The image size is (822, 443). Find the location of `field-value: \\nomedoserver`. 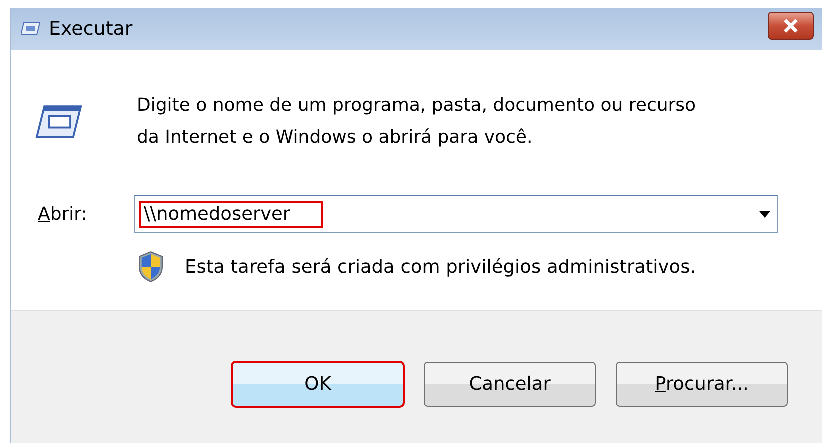

field-value: \\nomedoserver is located at coordinates (231, 214).